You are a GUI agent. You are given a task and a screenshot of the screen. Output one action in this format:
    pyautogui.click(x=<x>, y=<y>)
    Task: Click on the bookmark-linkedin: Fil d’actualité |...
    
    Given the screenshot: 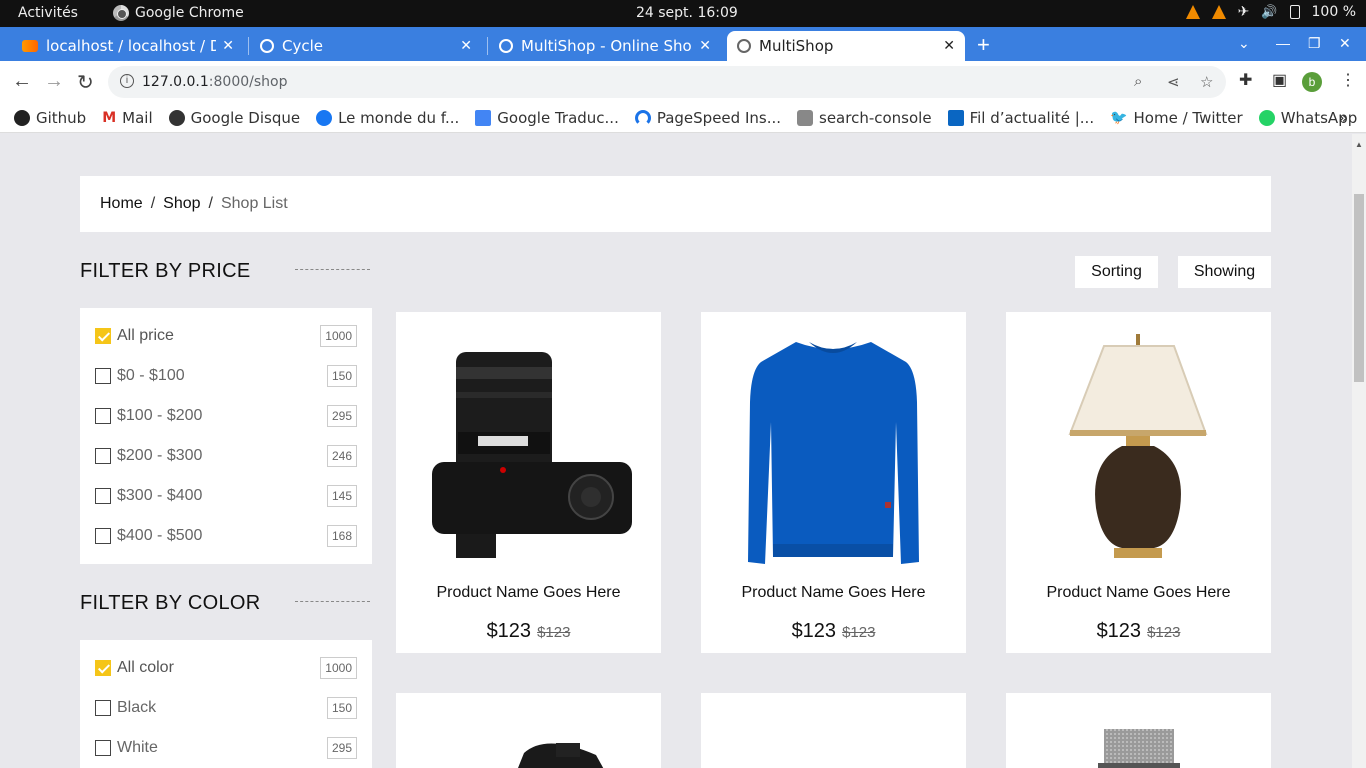 What is the action you would take?
    pyautogui.click(x=1020, y=118)
    